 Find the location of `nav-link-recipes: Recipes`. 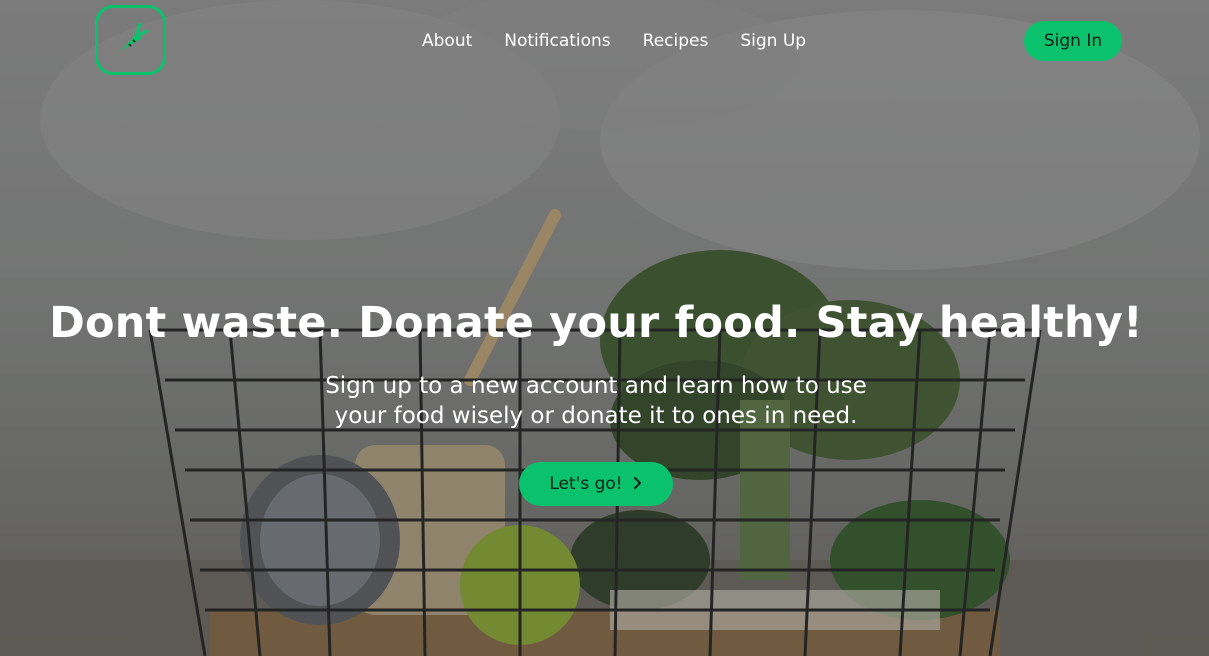

nav-link-recipes: Recipes is located at coordinates (676, 41).